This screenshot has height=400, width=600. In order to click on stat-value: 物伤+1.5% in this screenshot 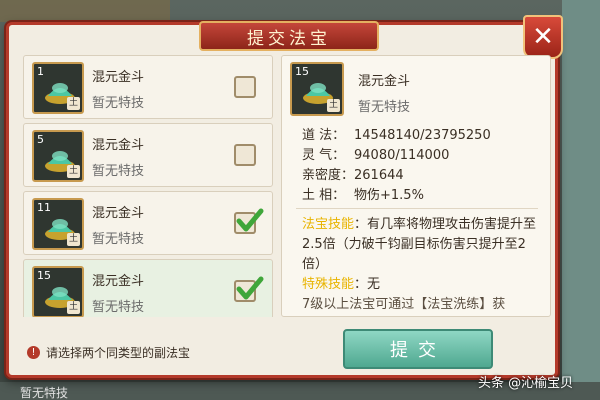, I will do `click(389, 195)`.